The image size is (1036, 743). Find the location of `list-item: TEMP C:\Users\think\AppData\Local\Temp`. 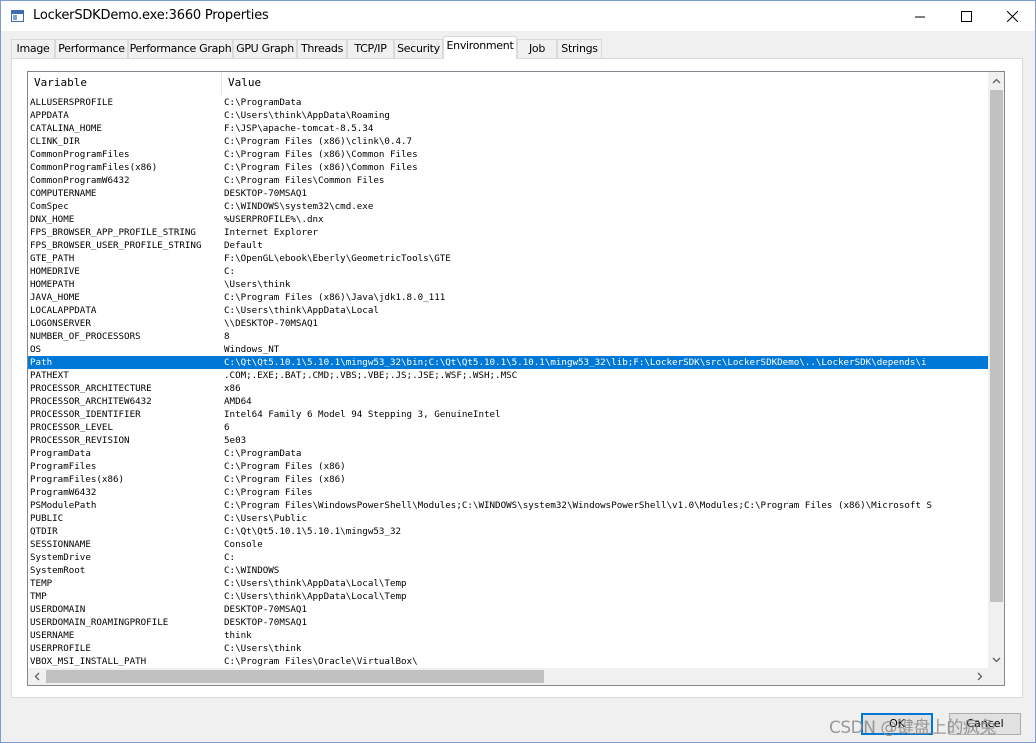

list-item: TEMP C:\Users\think\AppData\Local\Temp is located at coordinates (508, 583).